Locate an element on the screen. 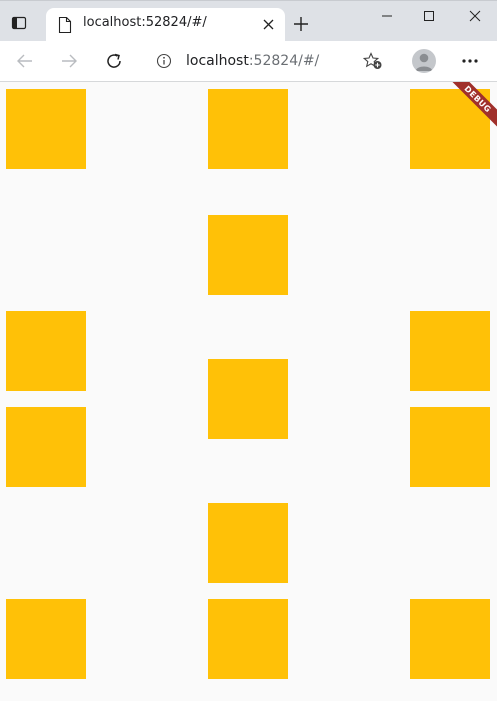 The height and width of the screenshot is (701, 497). browser-tab: localhost:52824/#/ is located at coordinates (165, 24).